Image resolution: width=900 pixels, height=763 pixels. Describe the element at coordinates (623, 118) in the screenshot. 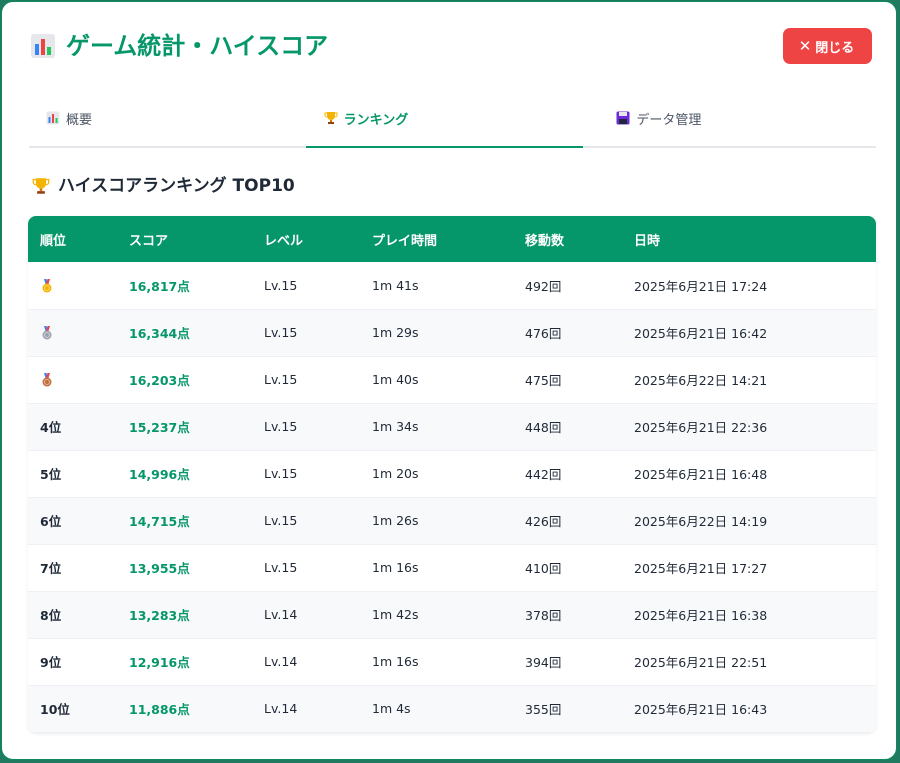

I see `floppy-disk-icon` at that location.